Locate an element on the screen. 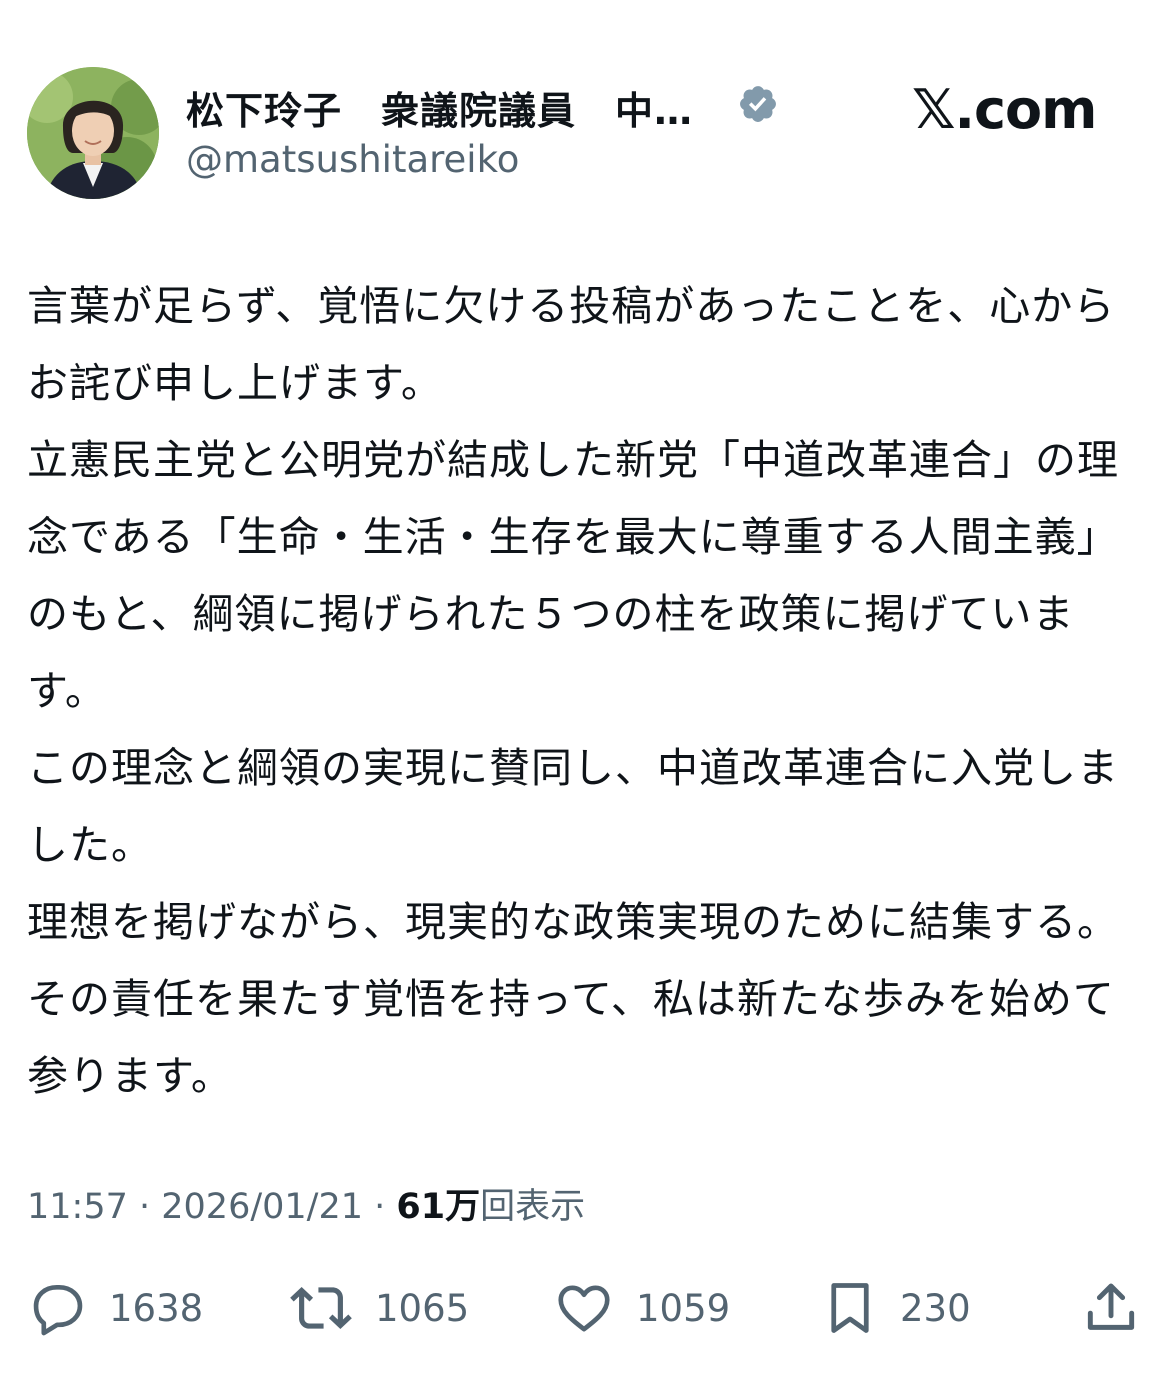 Image resolution: width=1170 pixels, height=1378 pixels. repost-count: 1065 is located at coordinates (422, 1308).